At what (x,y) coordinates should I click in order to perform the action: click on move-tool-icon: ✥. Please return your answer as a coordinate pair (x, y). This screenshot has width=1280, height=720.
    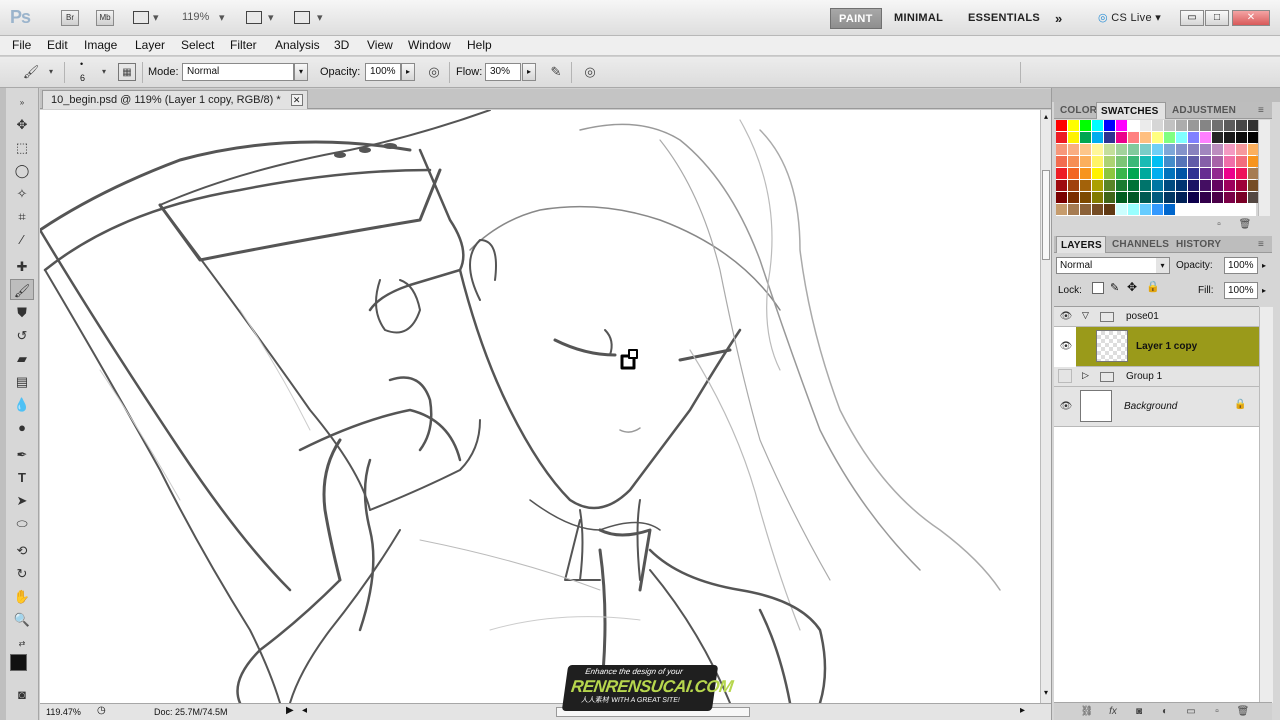
    Looking at the image, I should click on (22, 124).